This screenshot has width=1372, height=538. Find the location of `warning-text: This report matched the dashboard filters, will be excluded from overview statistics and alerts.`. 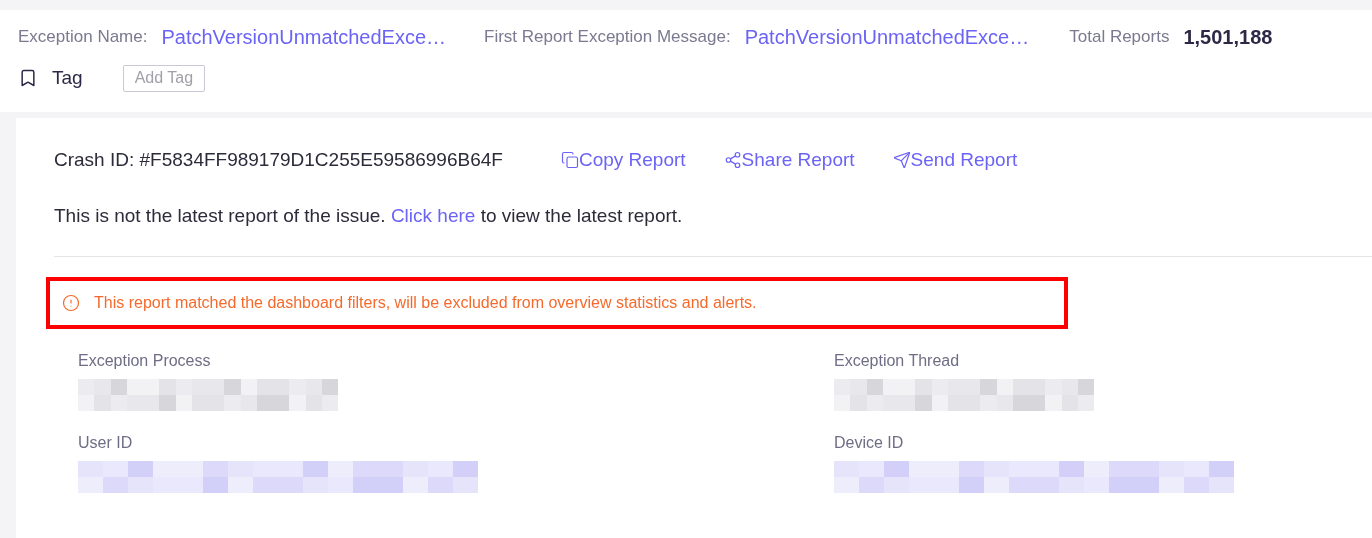

warning-text: This report matched the dashboard filters, will be excluded from overview statistics and alerts. is located at coordinates (425, 303).